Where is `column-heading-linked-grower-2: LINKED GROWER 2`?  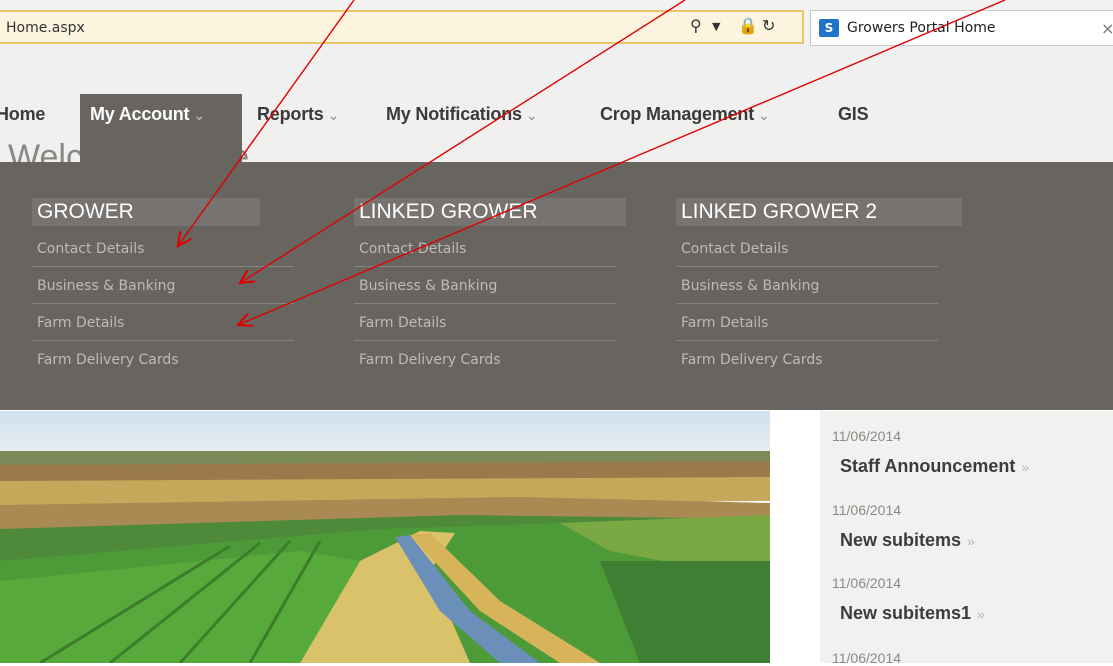 column-heading-linked-grower-2: LINKED GROWER 2 is located at coordinates (819, 212).